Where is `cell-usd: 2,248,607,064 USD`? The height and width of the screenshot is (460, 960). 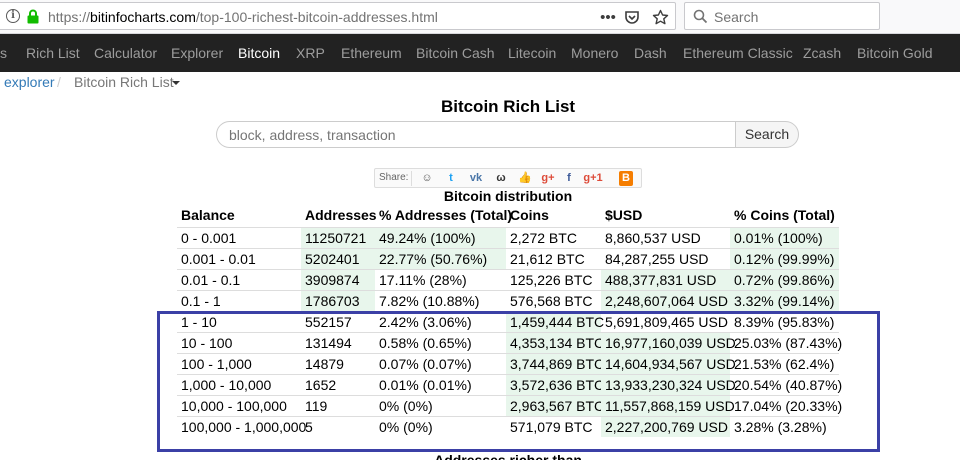
cell-usd: 2,248,607,064 USD is located at coordinates (665, 301).